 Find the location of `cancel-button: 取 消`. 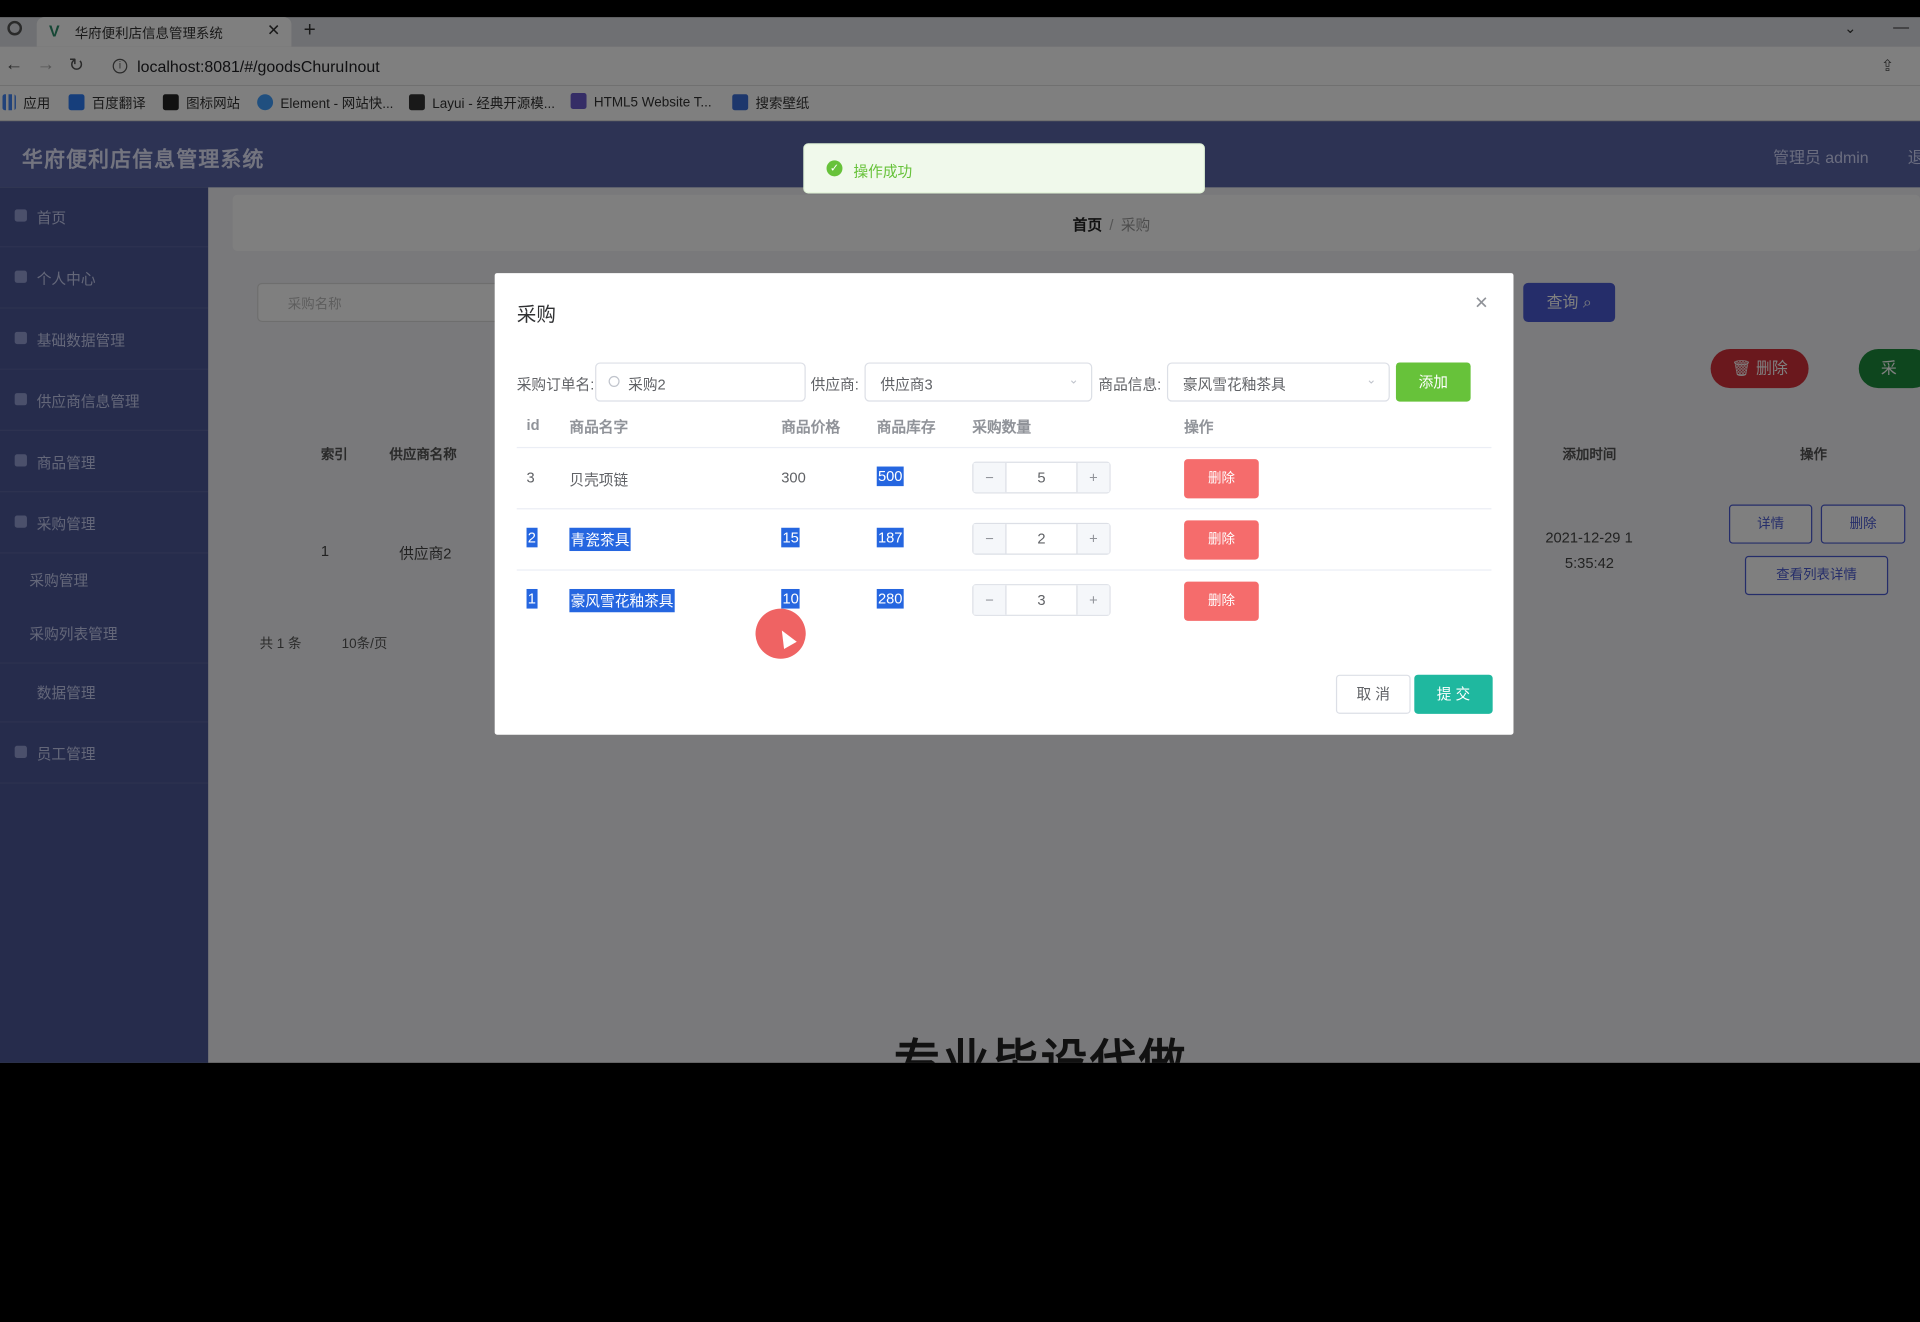

cancel-button: 取 消 is located at coordinates (1373, 694).